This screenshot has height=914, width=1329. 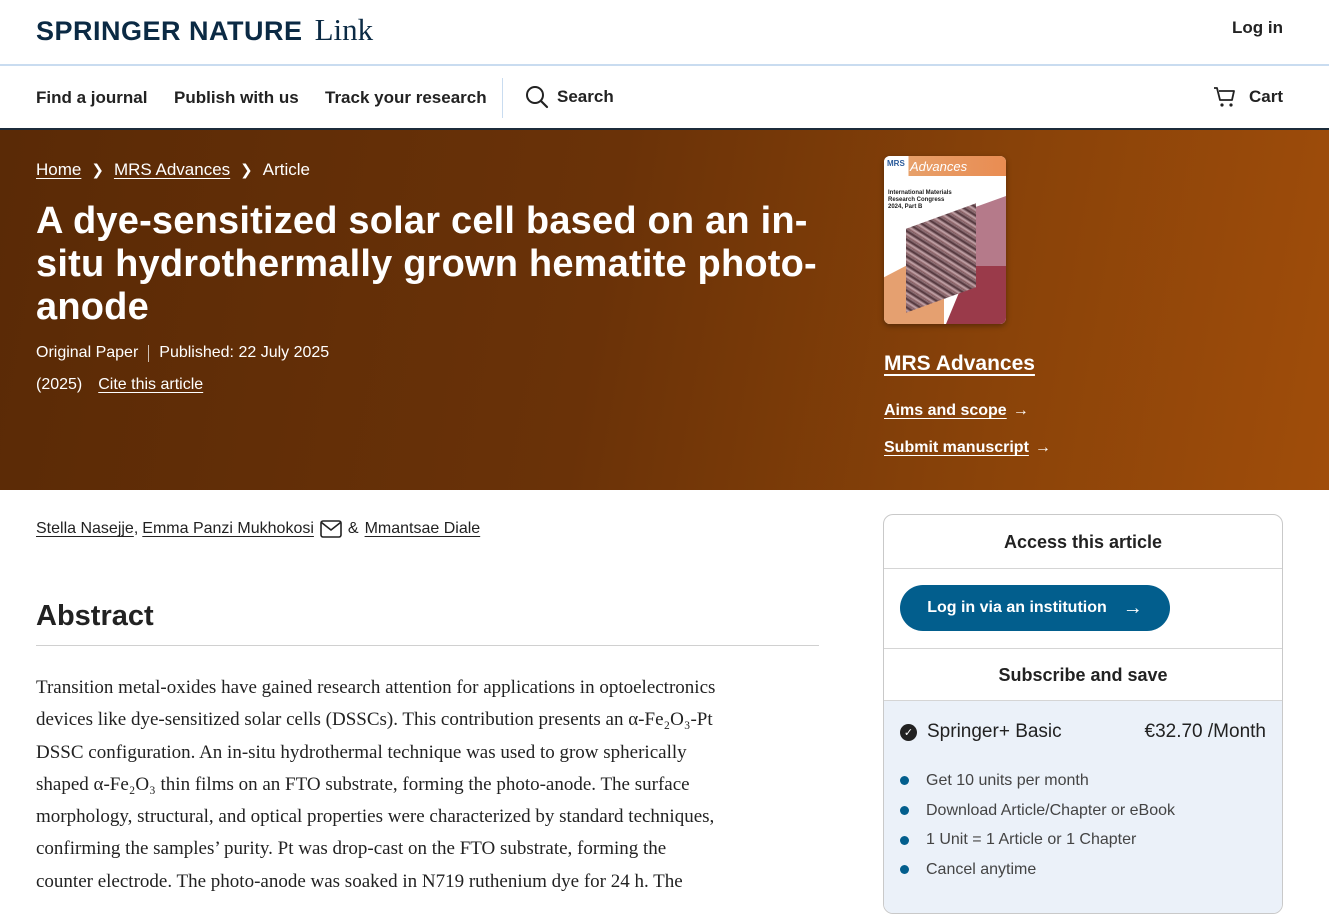 I want to click on article-meta: Original Paper Published: 22 July 2025, so click(x=182, y=353).